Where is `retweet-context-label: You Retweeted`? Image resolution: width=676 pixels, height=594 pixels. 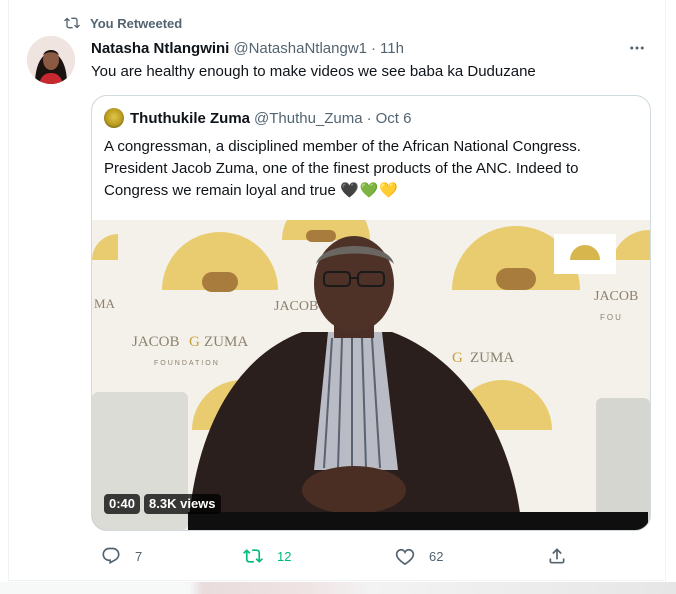 retweet-context-label: You Retweeted is located at coordinates (136, 23).